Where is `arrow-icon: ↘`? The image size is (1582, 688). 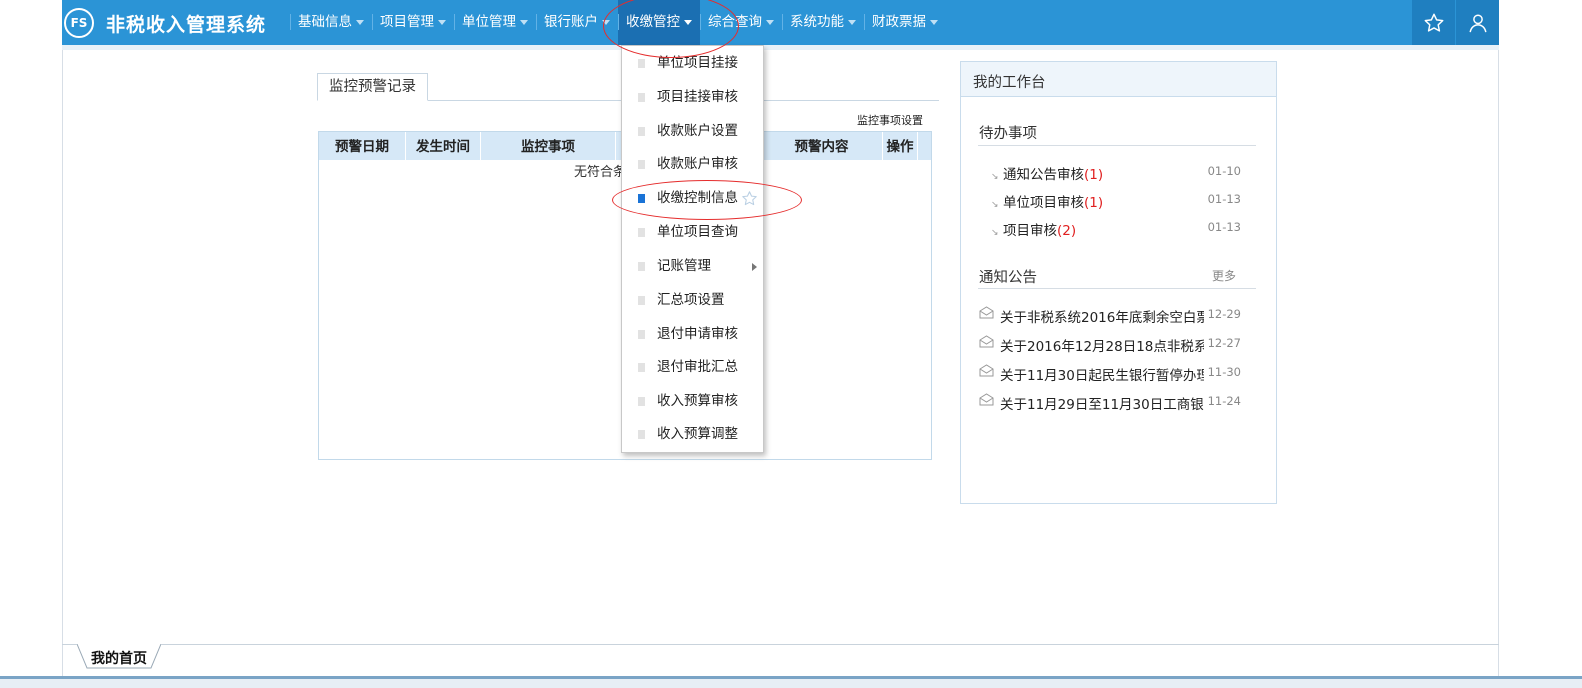 arrow-icon: ↘ is located at coordinates (995, 205).